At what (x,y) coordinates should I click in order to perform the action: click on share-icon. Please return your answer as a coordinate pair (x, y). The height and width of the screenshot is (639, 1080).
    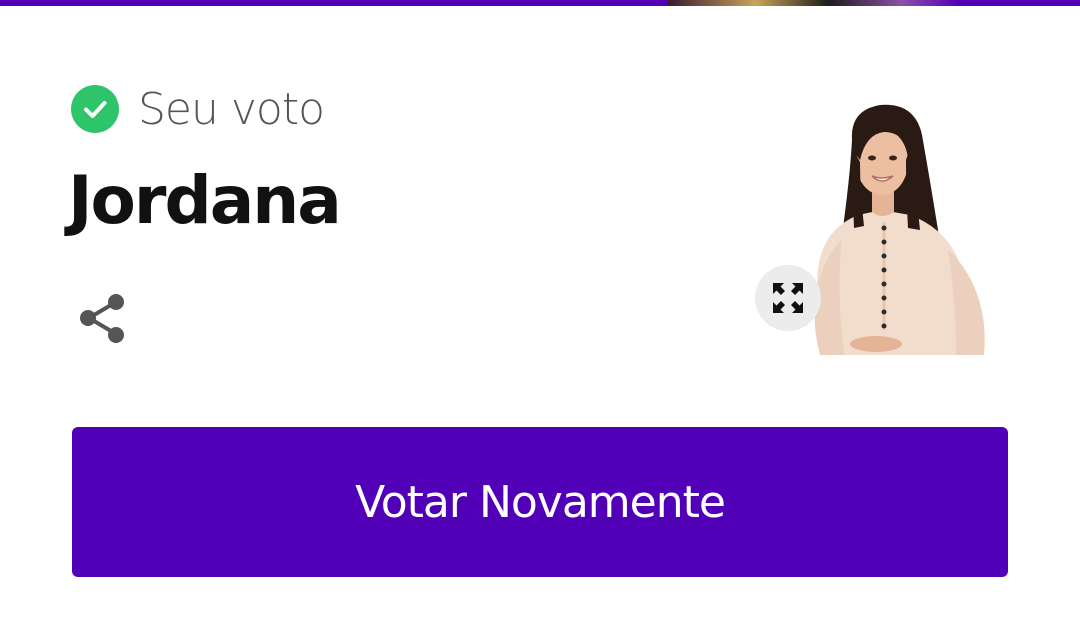
    Looking at the image, I should click on (103, 319).